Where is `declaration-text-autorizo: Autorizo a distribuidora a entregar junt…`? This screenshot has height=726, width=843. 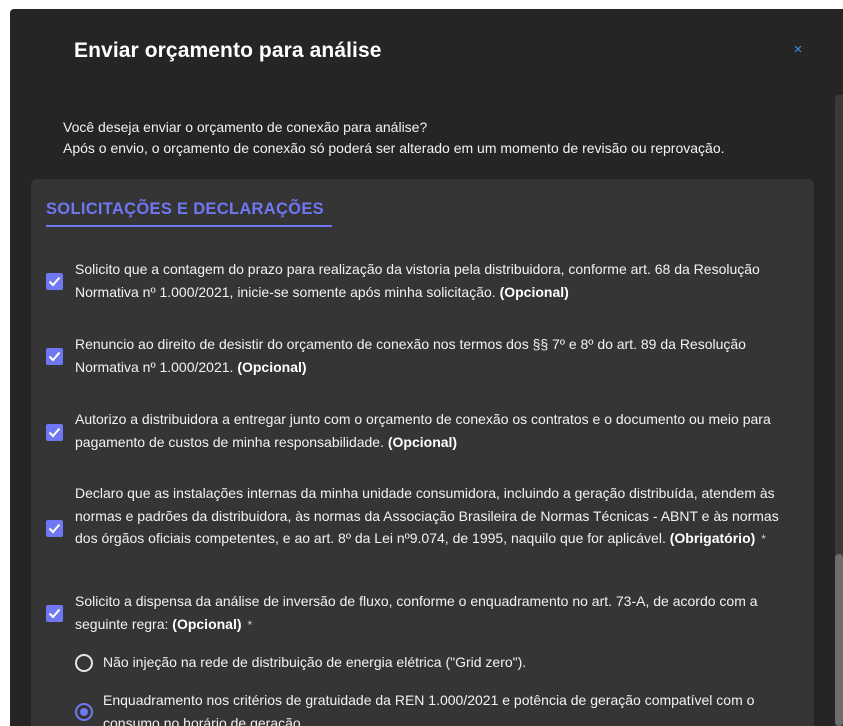
declaration-text-autorizo: Autorizo a distribuidora a entregar junt… is located at coordinates (440, 430).